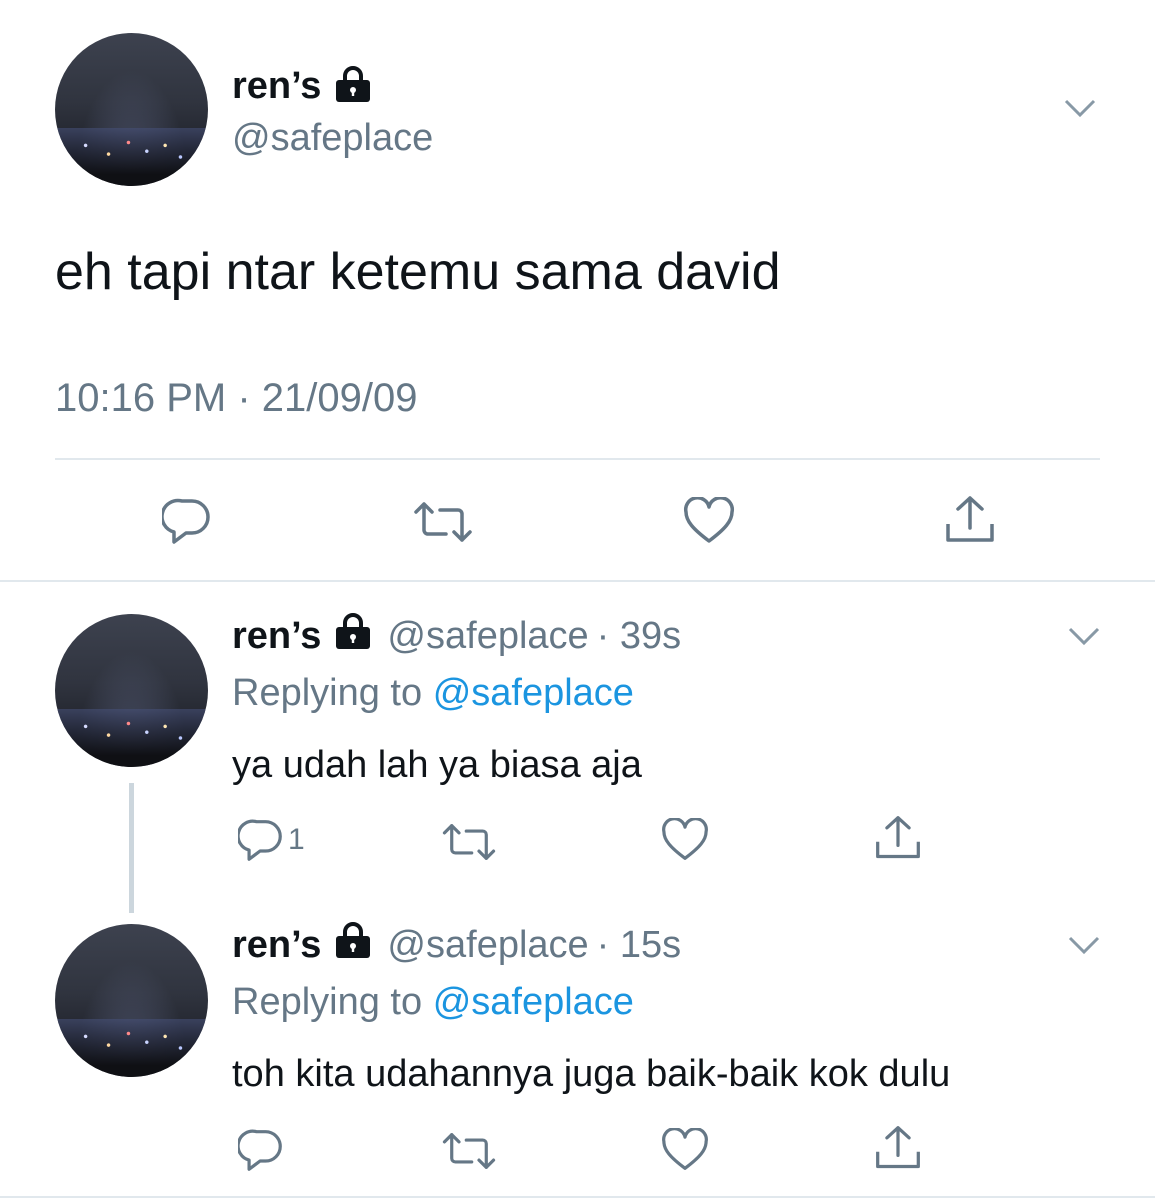  I want to click on reply-header: ren’s @safeplace · 39s, so click(456, 636).